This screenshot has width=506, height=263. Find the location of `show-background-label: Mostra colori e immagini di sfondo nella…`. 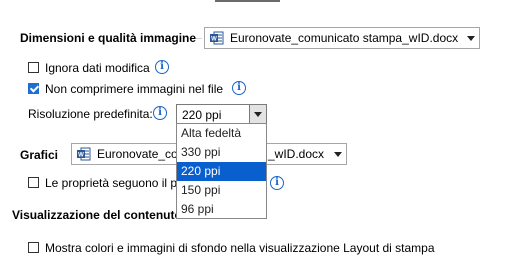

show-background-label: Mostra colori e immagini di sfondo nella… is located at coordinates (240, 248).